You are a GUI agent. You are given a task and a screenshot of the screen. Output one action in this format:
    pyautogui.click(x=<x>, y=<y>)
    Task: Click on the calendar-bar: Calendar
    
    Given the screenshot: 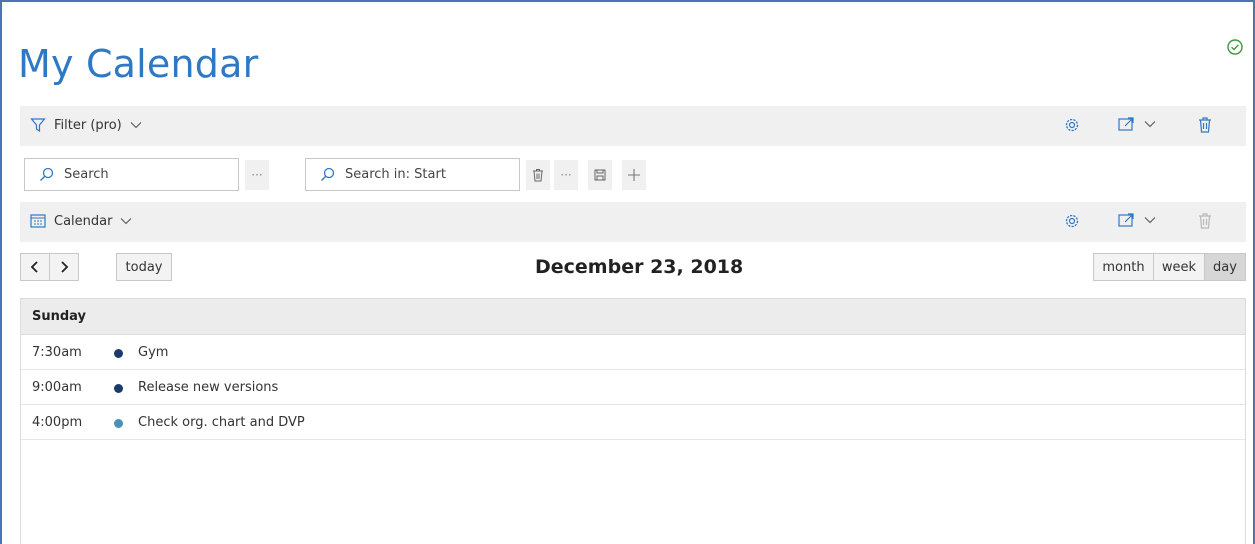 What is the action you would take?
    pyautogui.click(x=633, y=222)
    